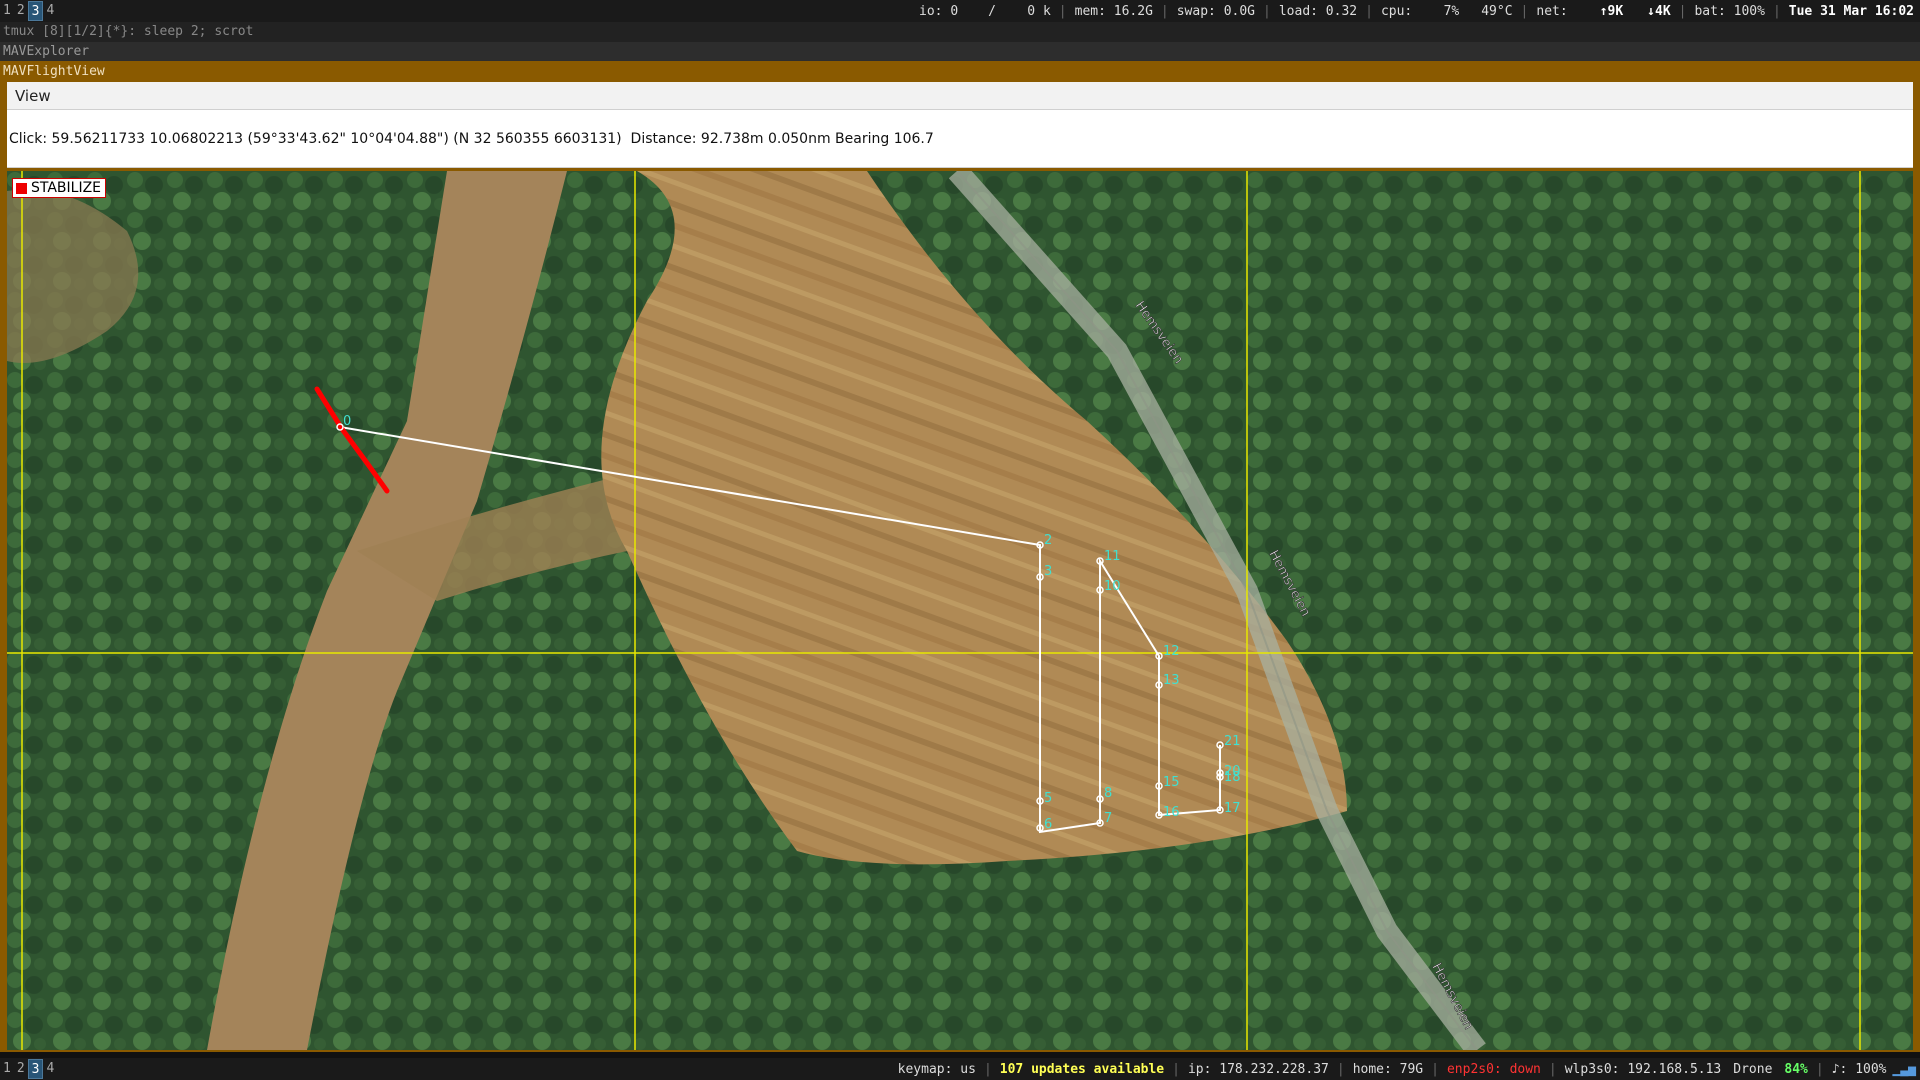 The image size is (1920, 1080). What do you see at coordinates (1753, 1069) in the screenshot?
I see `wifi-ssid: Drone` at bounding box center [1753, 1069].